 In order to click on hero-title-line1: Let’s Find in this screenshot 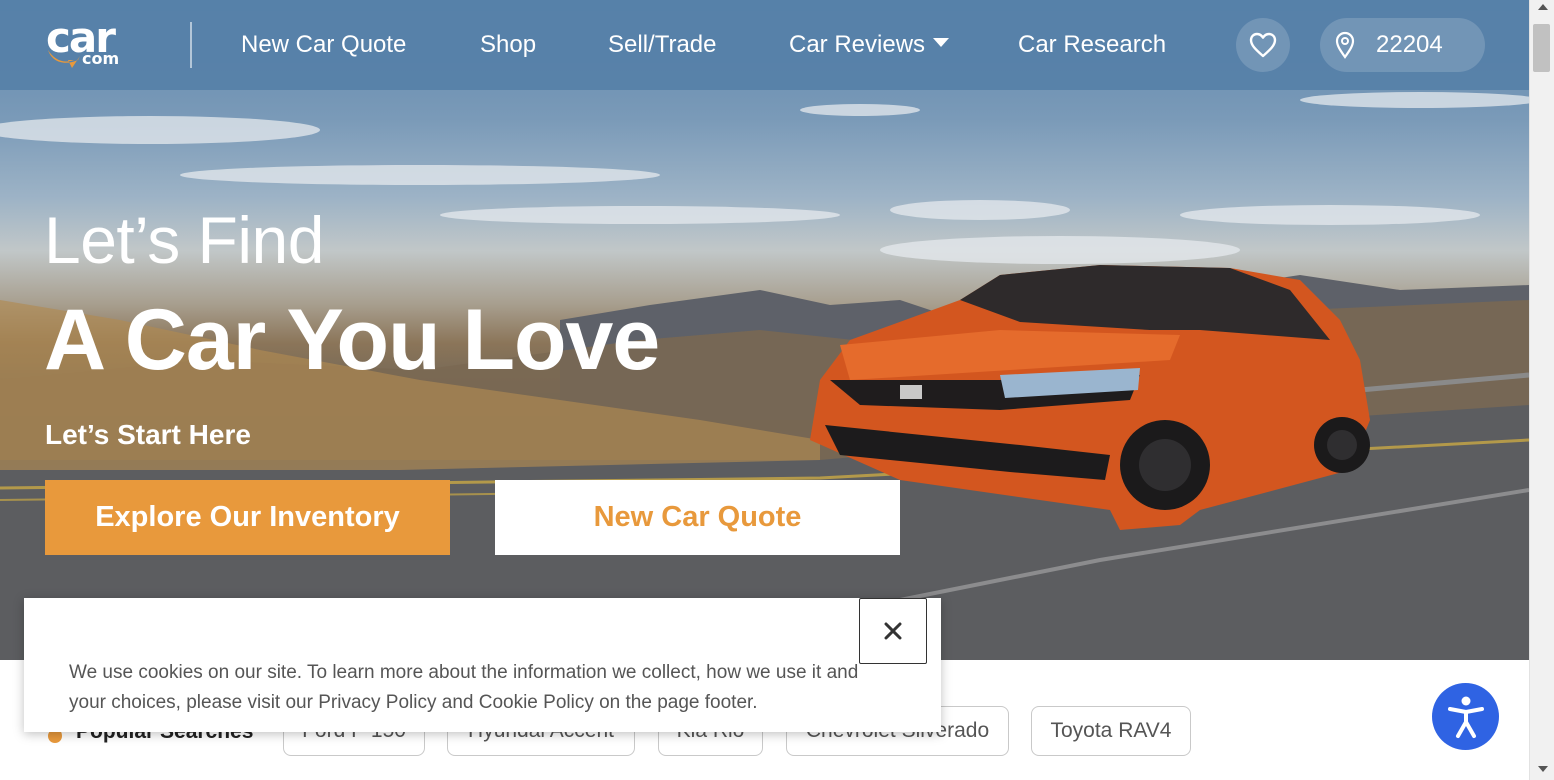, I will do `click(184, 240)`.